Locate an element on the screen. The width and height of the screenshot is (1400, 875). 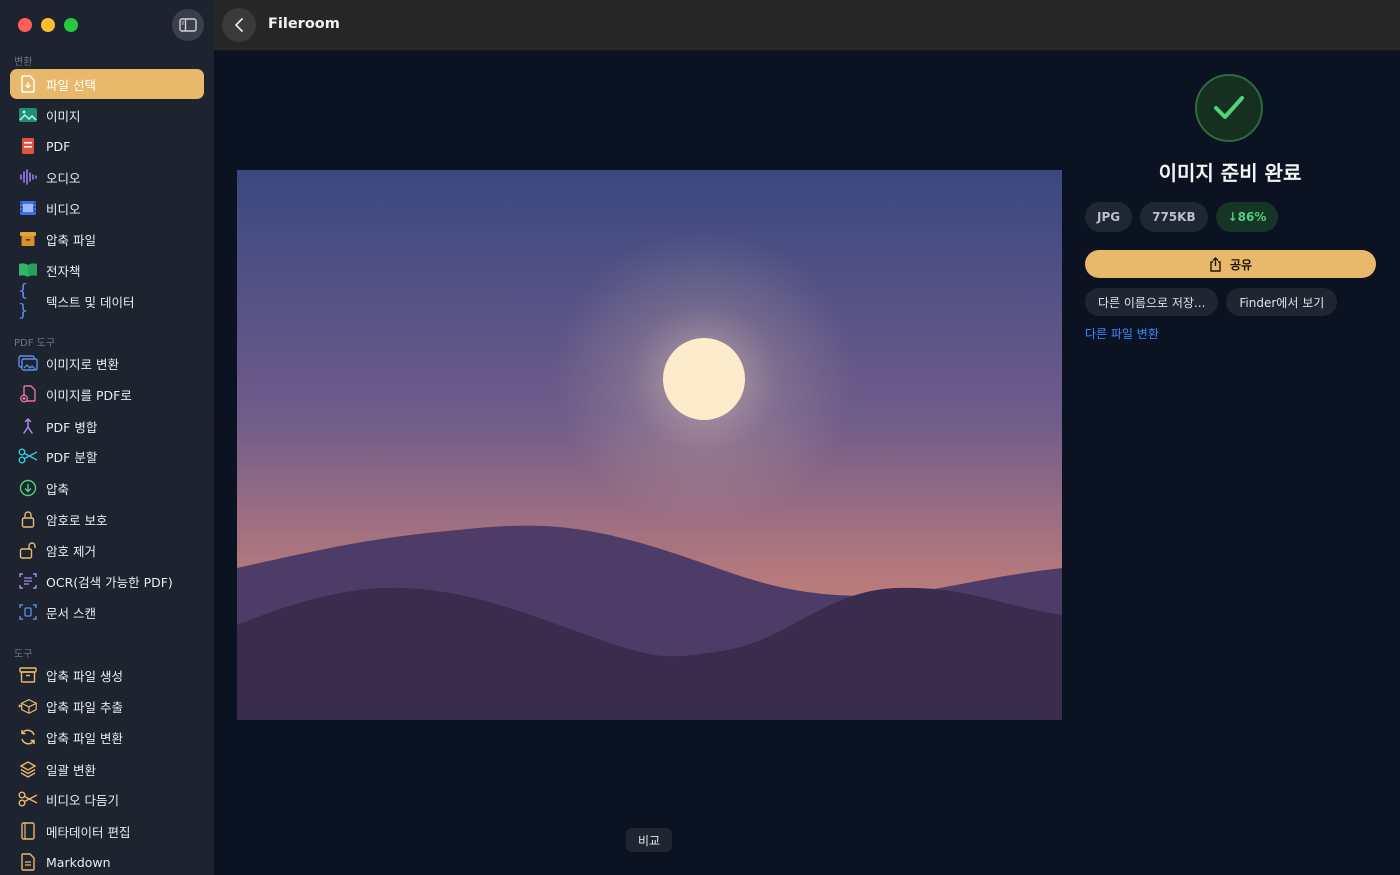
sidebar-item-label: PDF 분할 is located at coordinates (72, 457).